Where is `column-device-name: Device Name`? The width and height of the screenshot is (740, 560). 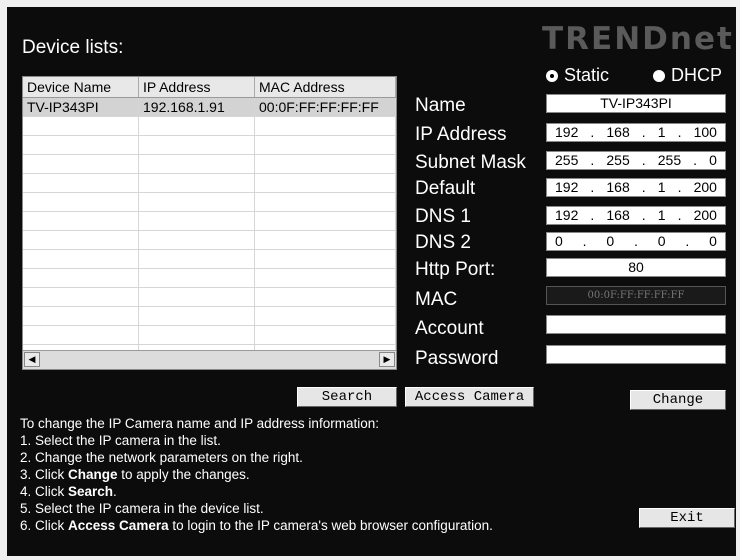 column-device-name: Device Name is located at coordinates (81, 87).